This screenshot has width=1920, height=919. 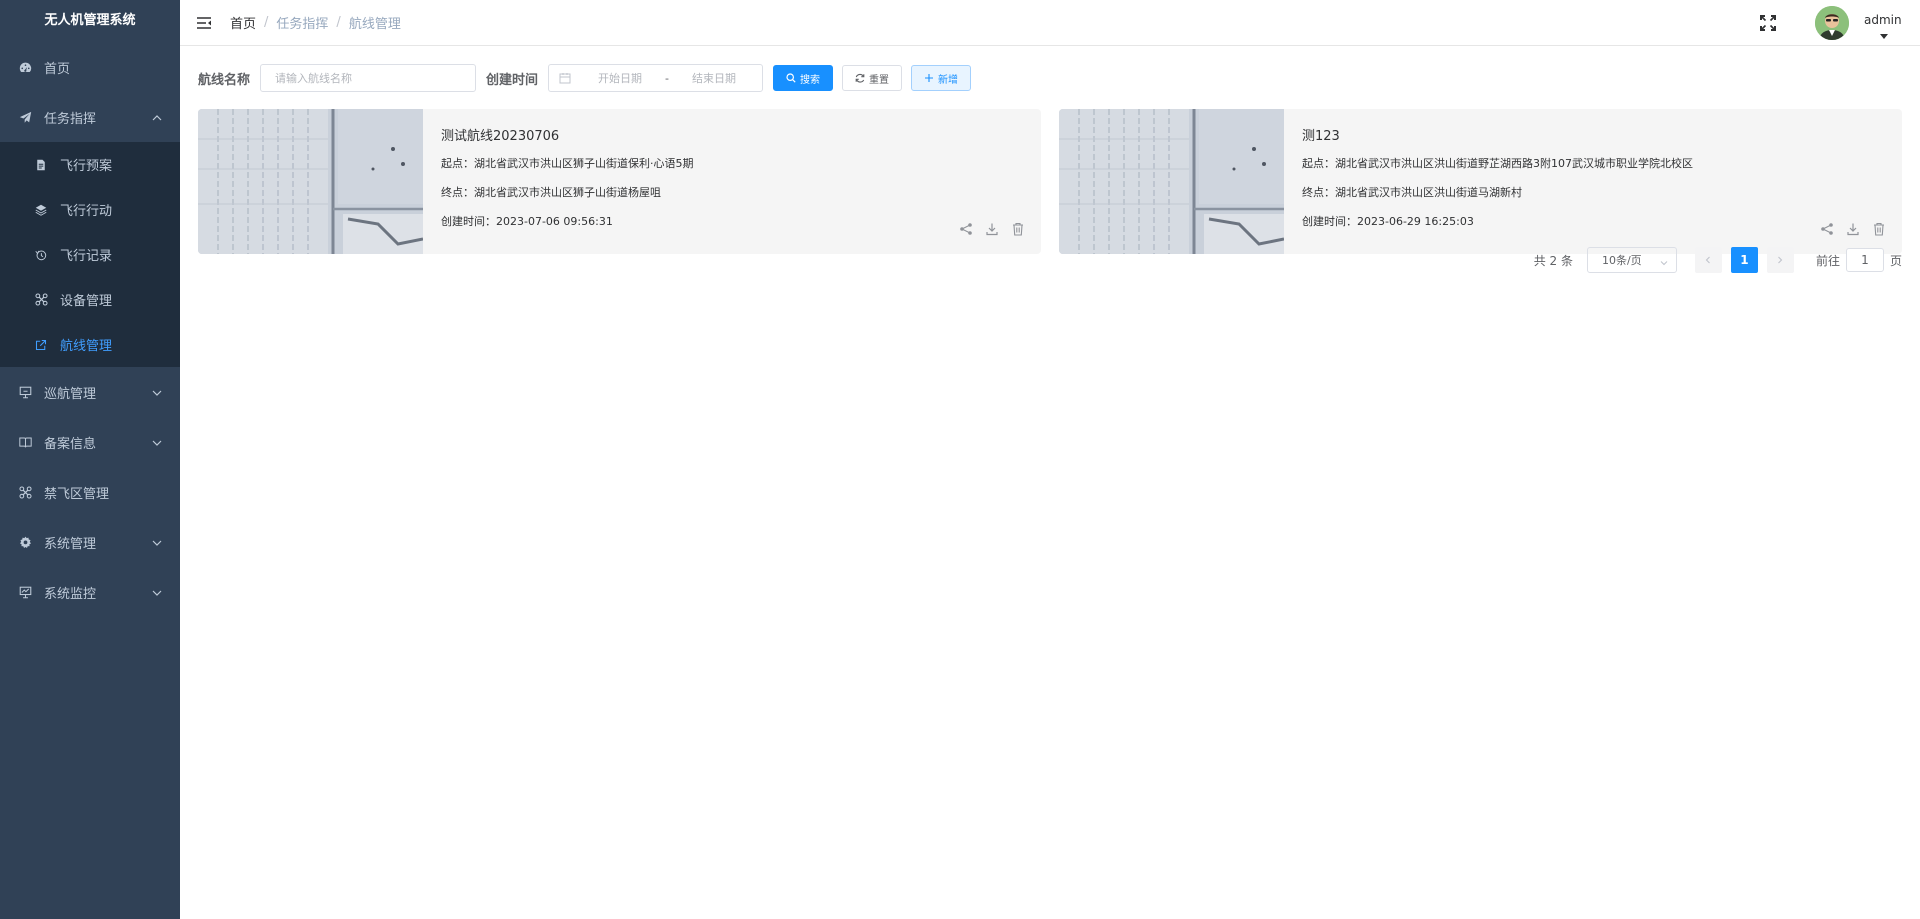 What do you see at coordinates (157, 117) in the screenshot?
I see `chevron-up-icon` at bounding box center [157, 117].